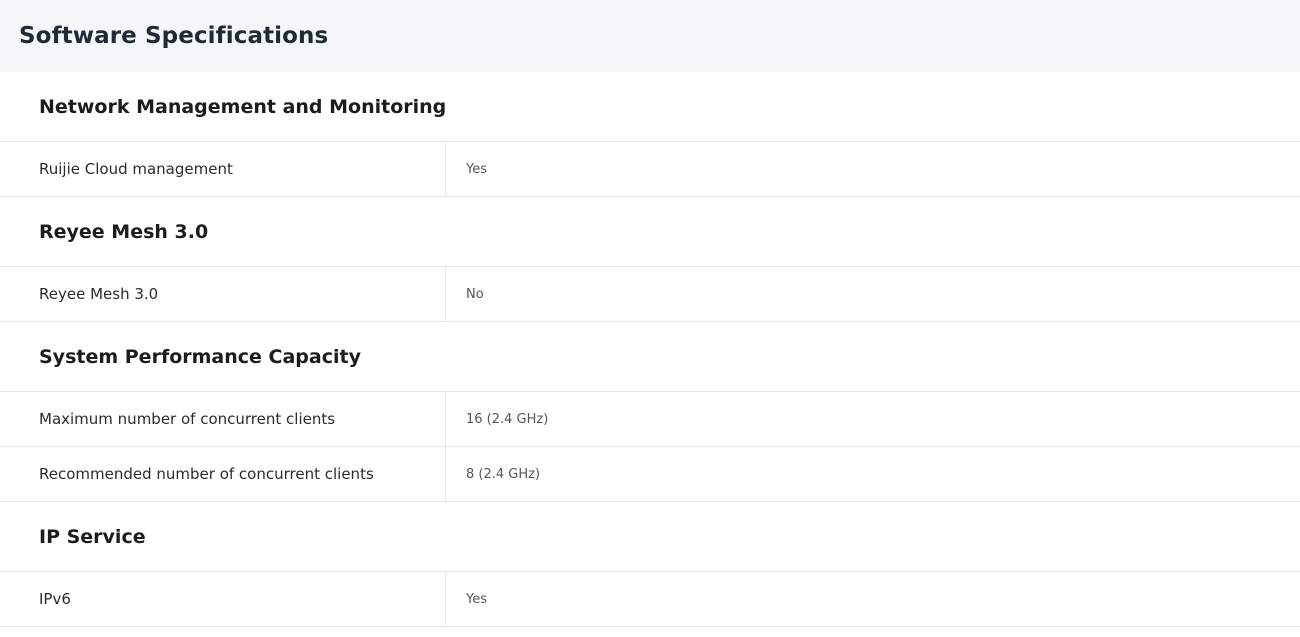 The image size is (1300, 637). Describe the element at coordinates (174, 36) in the screenshot. I see `page-title: Software Specifications` at that location.